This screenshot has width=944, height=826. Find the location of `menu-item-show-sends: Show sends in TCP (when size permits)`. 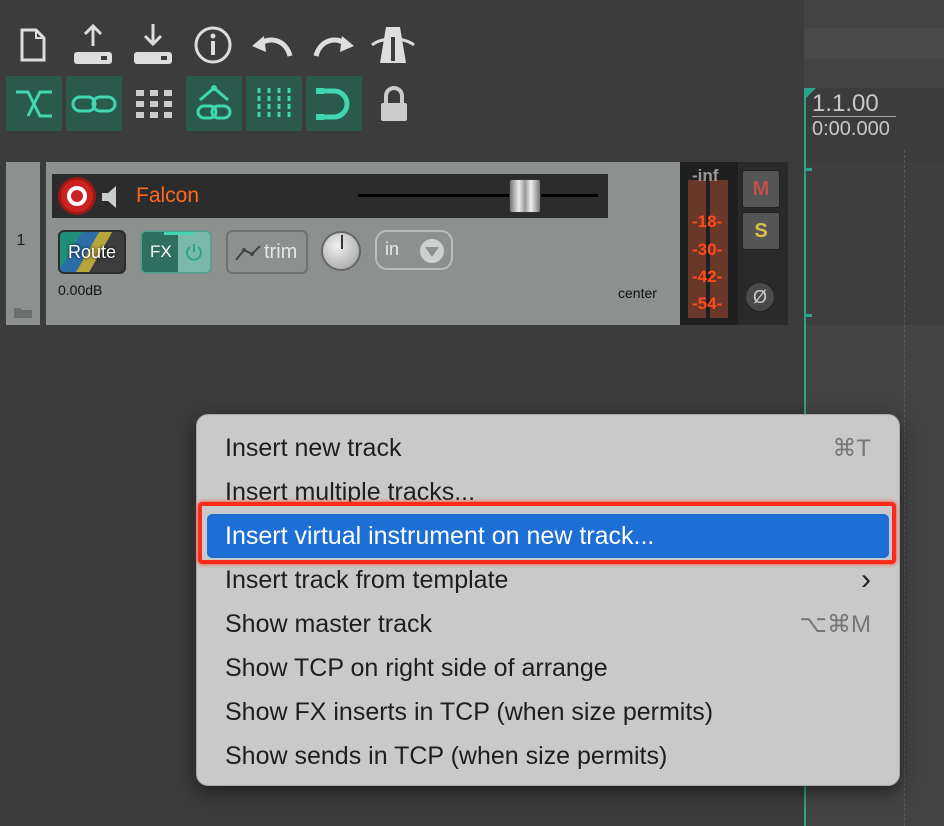

menu-item-show-sends: Show sends in TCP (when size permits) is located at coordinates (548, 756).